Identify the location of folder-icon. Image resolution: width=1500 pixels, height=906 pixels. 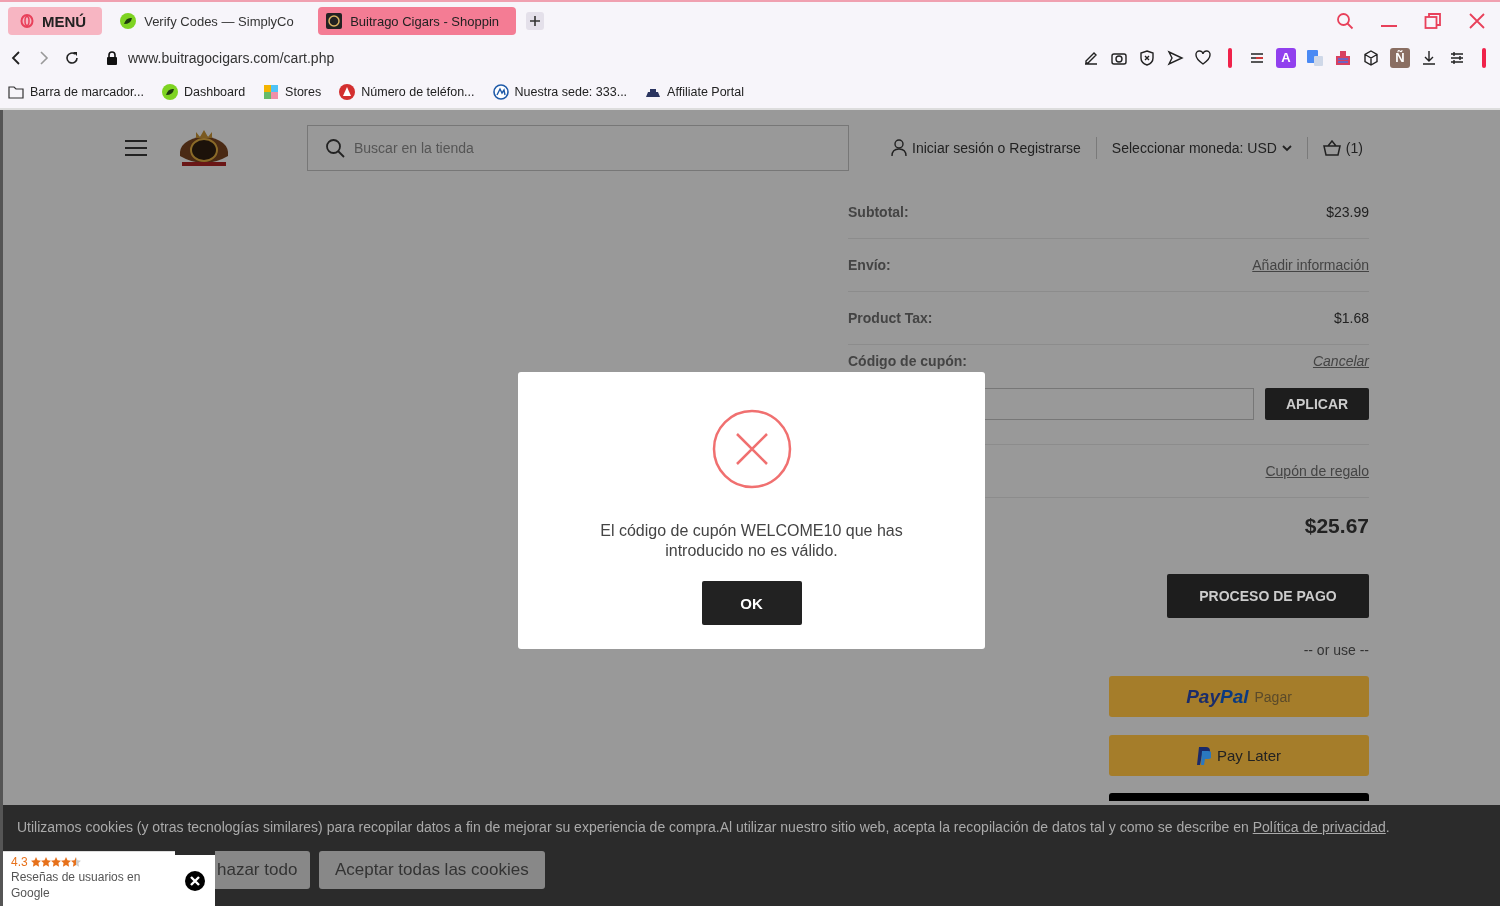
(16, 91).